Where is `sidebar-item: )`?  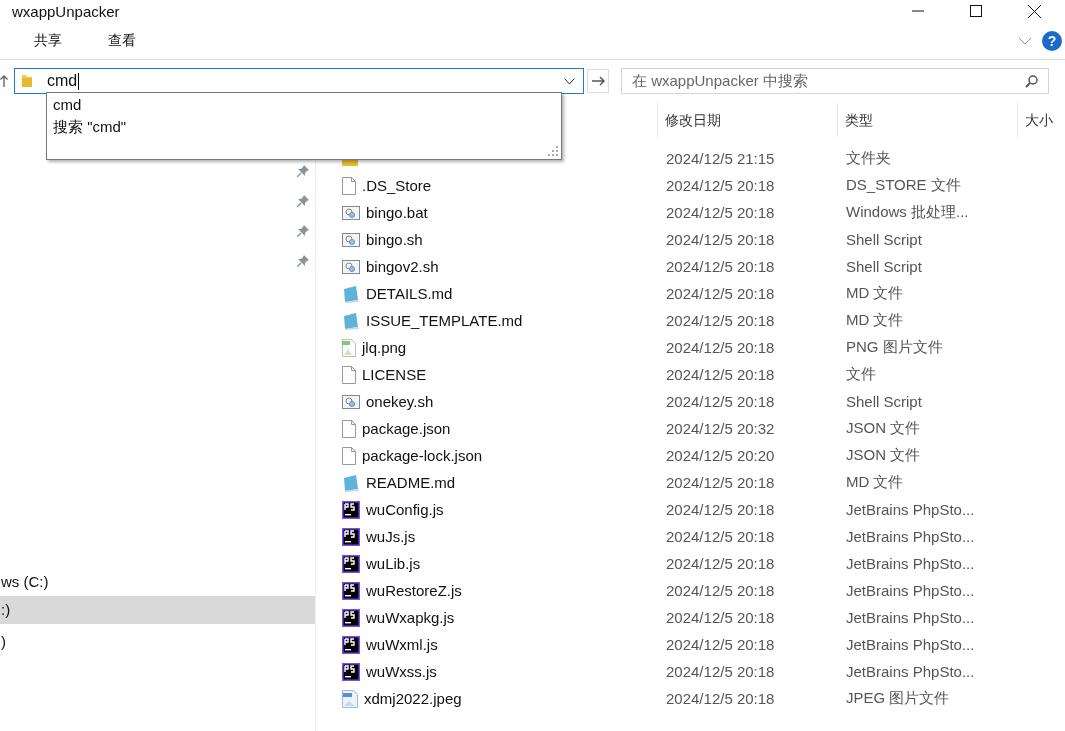 sidebar-item: ) is located at coordinates (157, 642).